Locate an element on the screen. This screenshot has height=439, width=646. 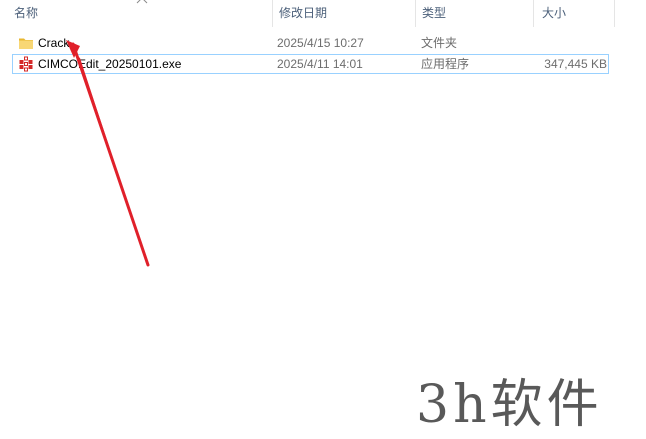
file-type: 文件夹 is located at coordinates (439, 43).